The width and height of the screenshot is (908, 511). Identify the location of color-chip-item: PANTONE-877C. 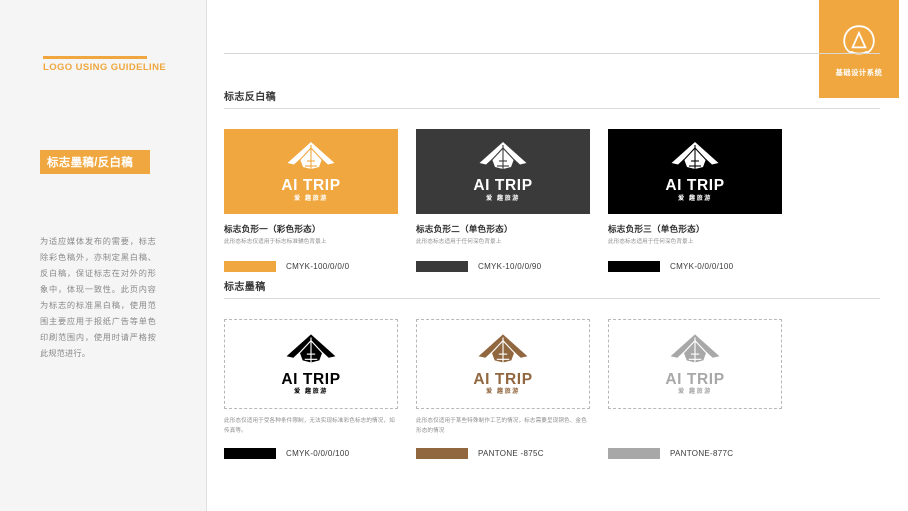
(695, 453).